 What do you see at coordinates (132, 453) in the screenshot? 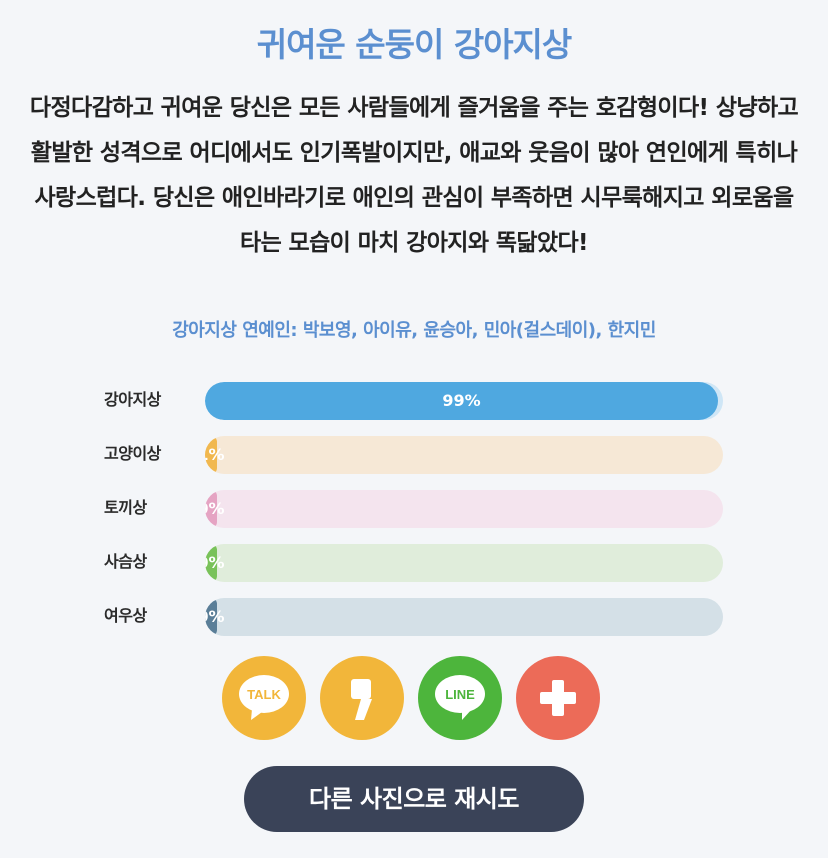
I see `bar-label: 고양이상` at bounding box center [132, 453].